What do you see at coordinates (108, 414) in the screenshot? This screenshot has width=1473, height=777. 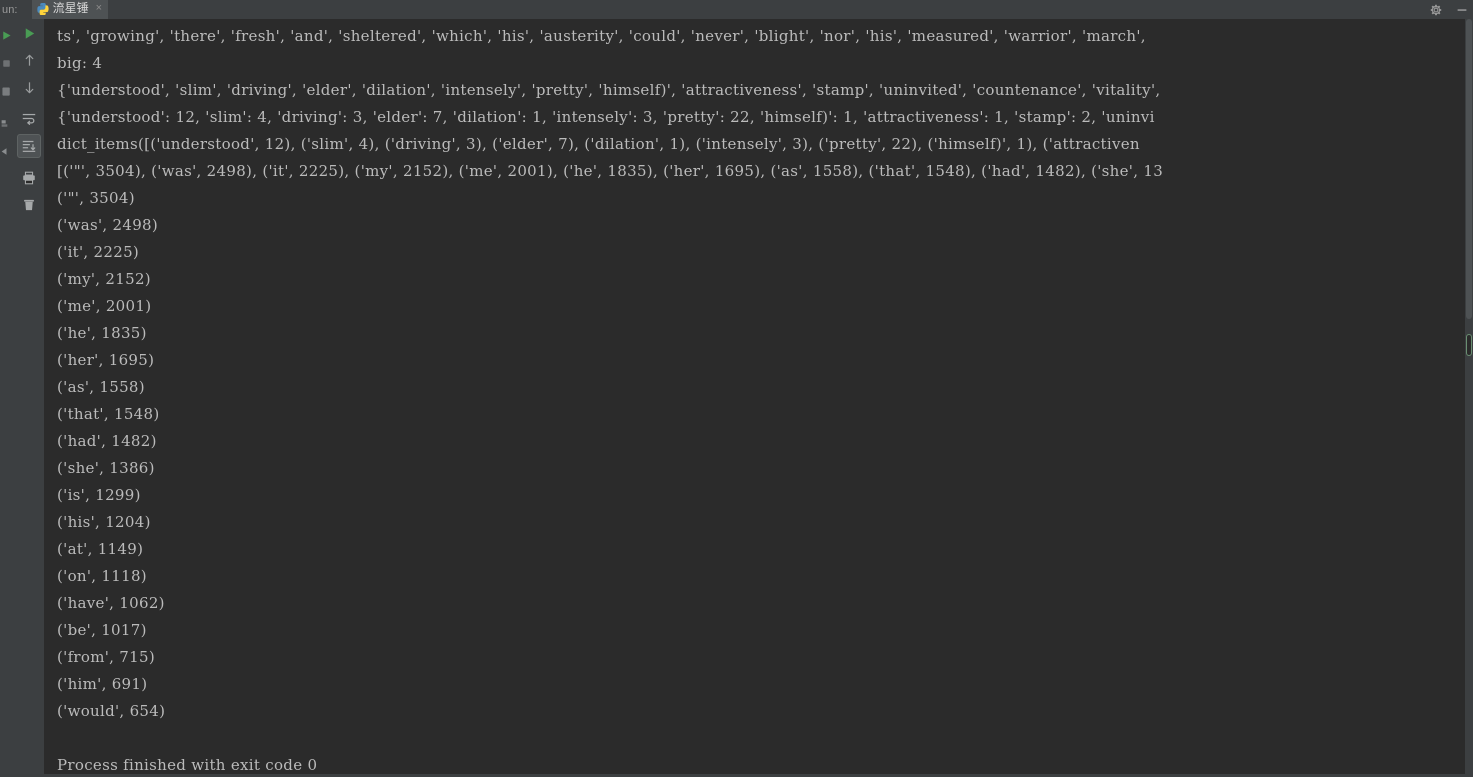 I see `console-line: ('that', 1548)` at bounding box center [108, 414].